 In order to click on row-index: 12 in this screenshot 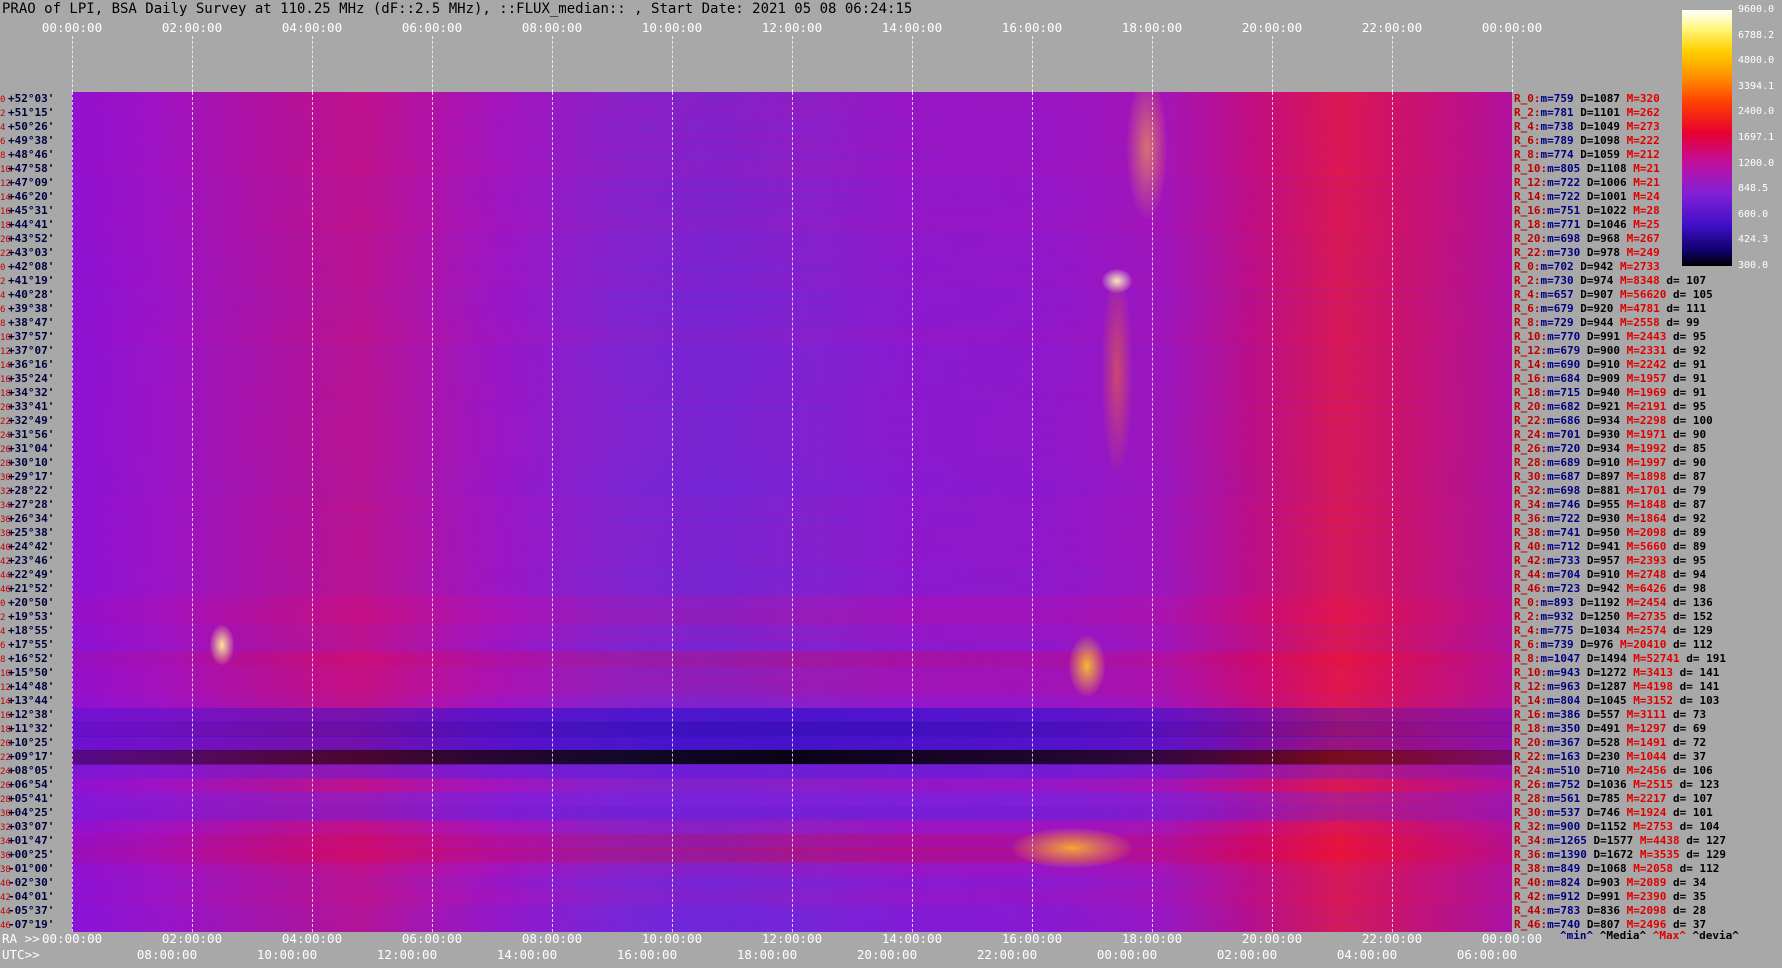, I will do `click(5, 352)`.